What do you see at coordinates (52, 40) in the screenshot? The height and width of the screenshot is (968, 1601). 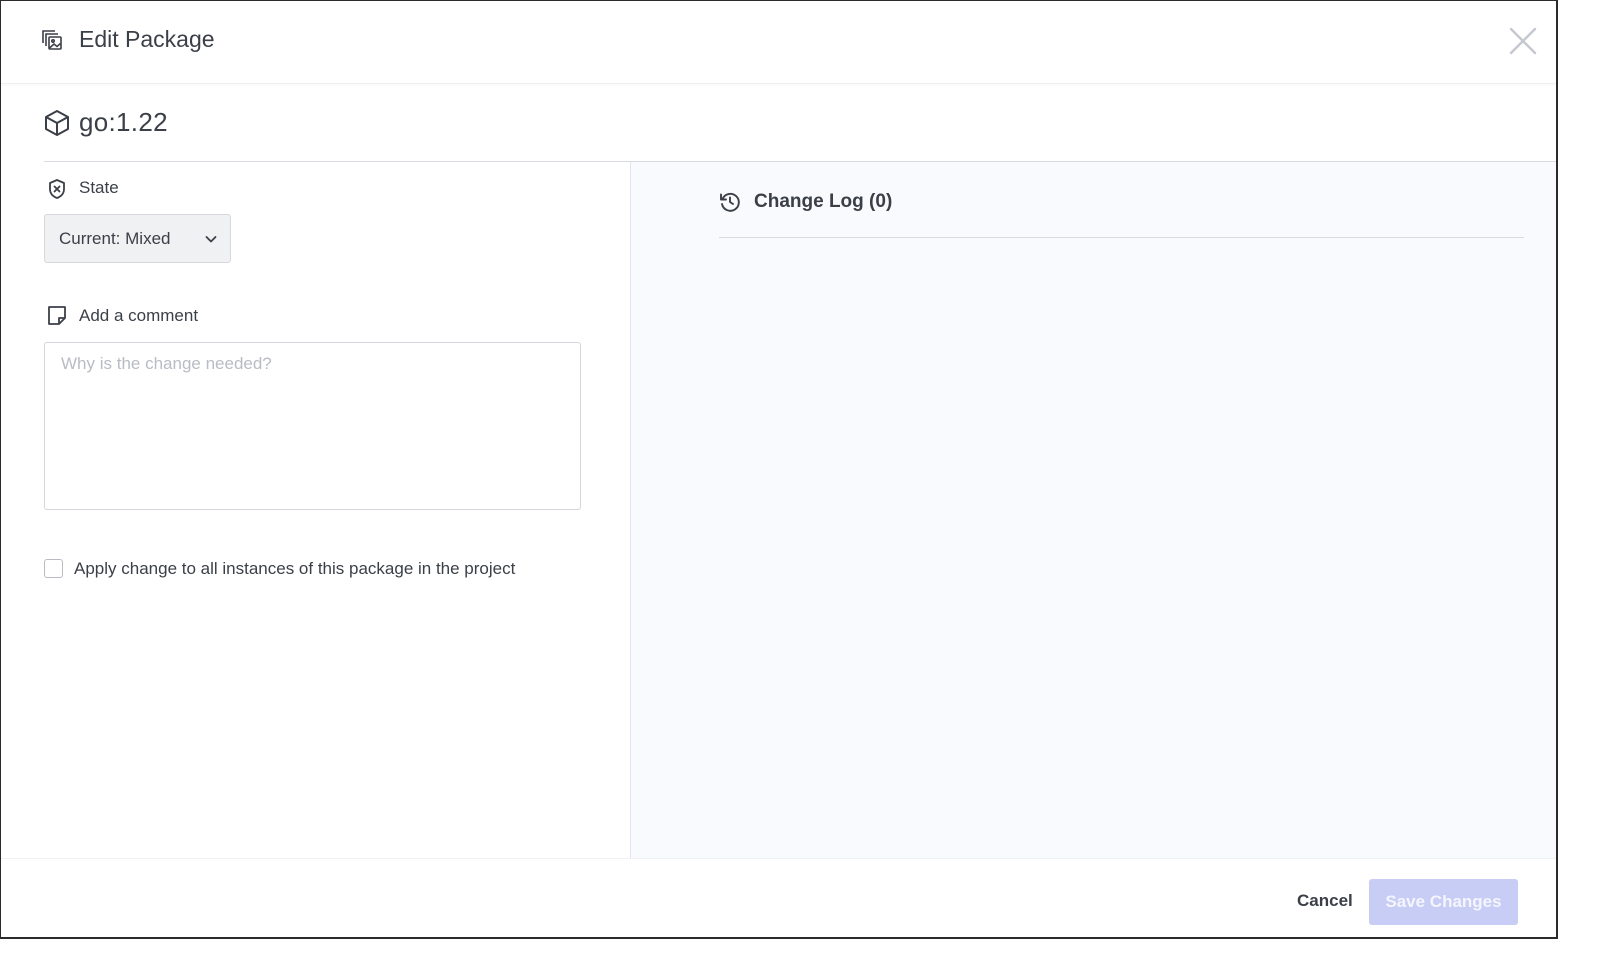 I see `package-images-icon` at bounding box center [52, 40].